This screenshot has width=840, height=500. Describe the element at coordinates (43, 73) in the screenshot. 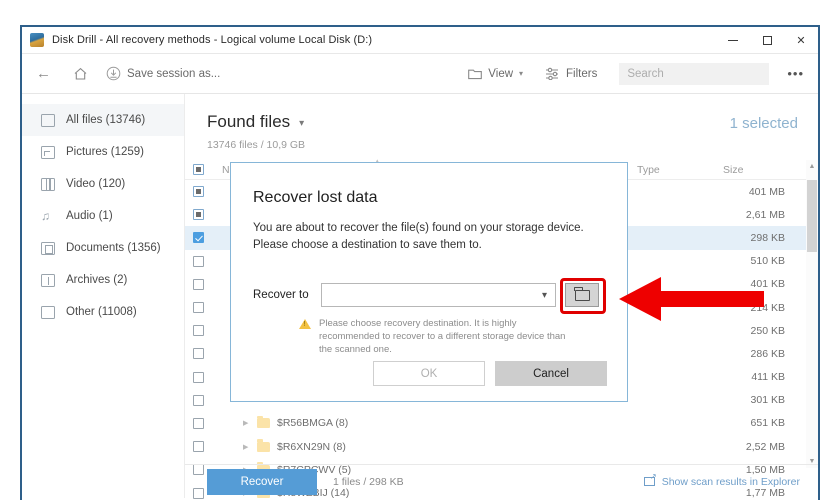

I see `back-button: ←` at that location.